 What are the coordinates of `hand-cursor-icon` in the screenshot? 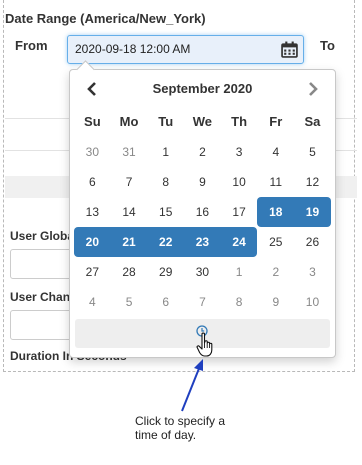 It's located at (204, 344).